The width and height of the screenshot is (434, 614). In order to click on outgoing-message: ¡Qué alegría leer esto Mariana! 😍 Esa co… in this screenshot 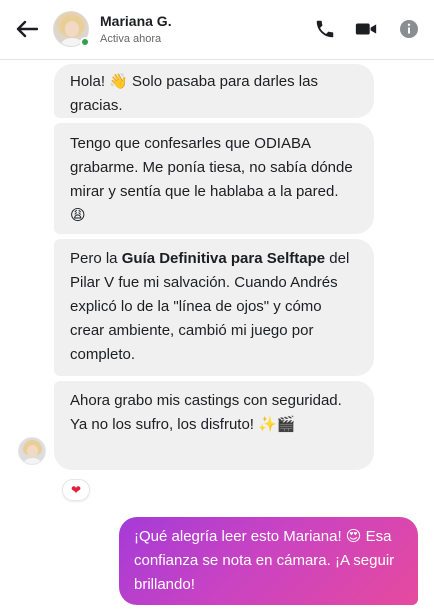, I will do `click(268, 561)`.